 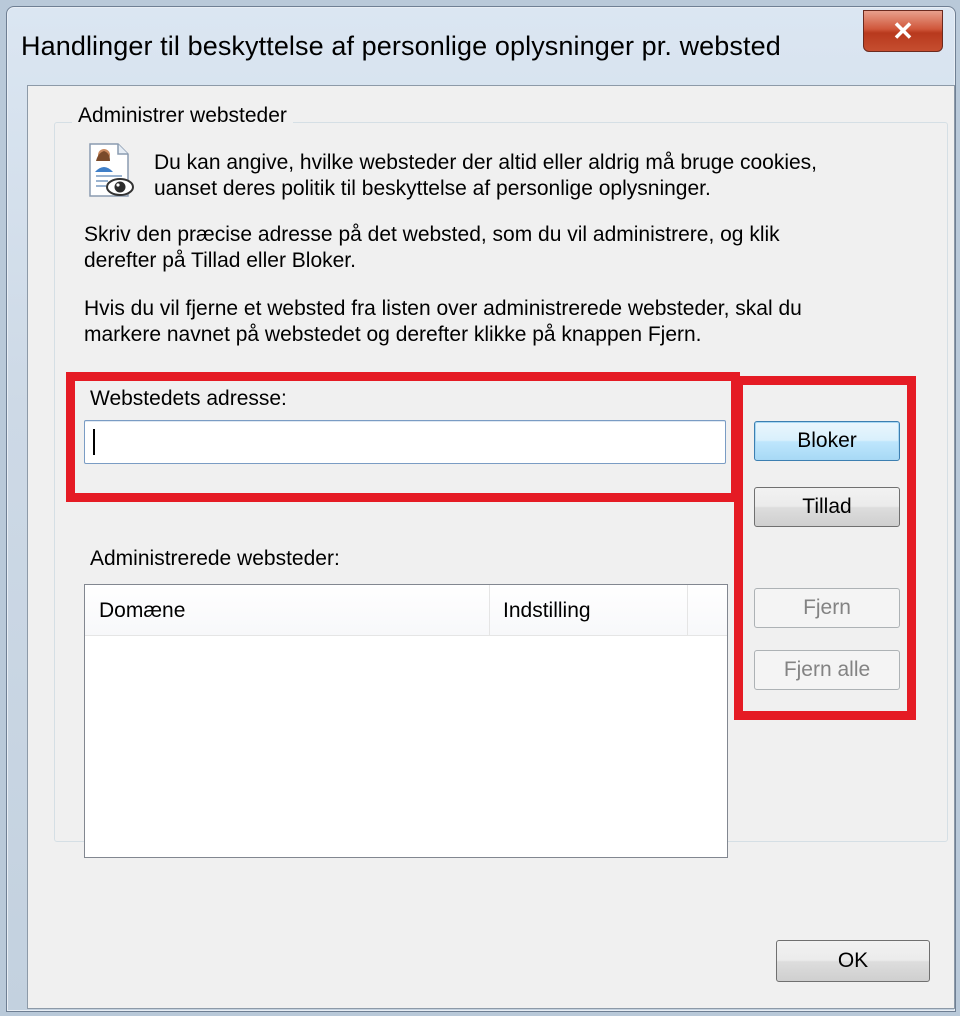 I want to click on close-button: ✕, so click(x=903, y=31).